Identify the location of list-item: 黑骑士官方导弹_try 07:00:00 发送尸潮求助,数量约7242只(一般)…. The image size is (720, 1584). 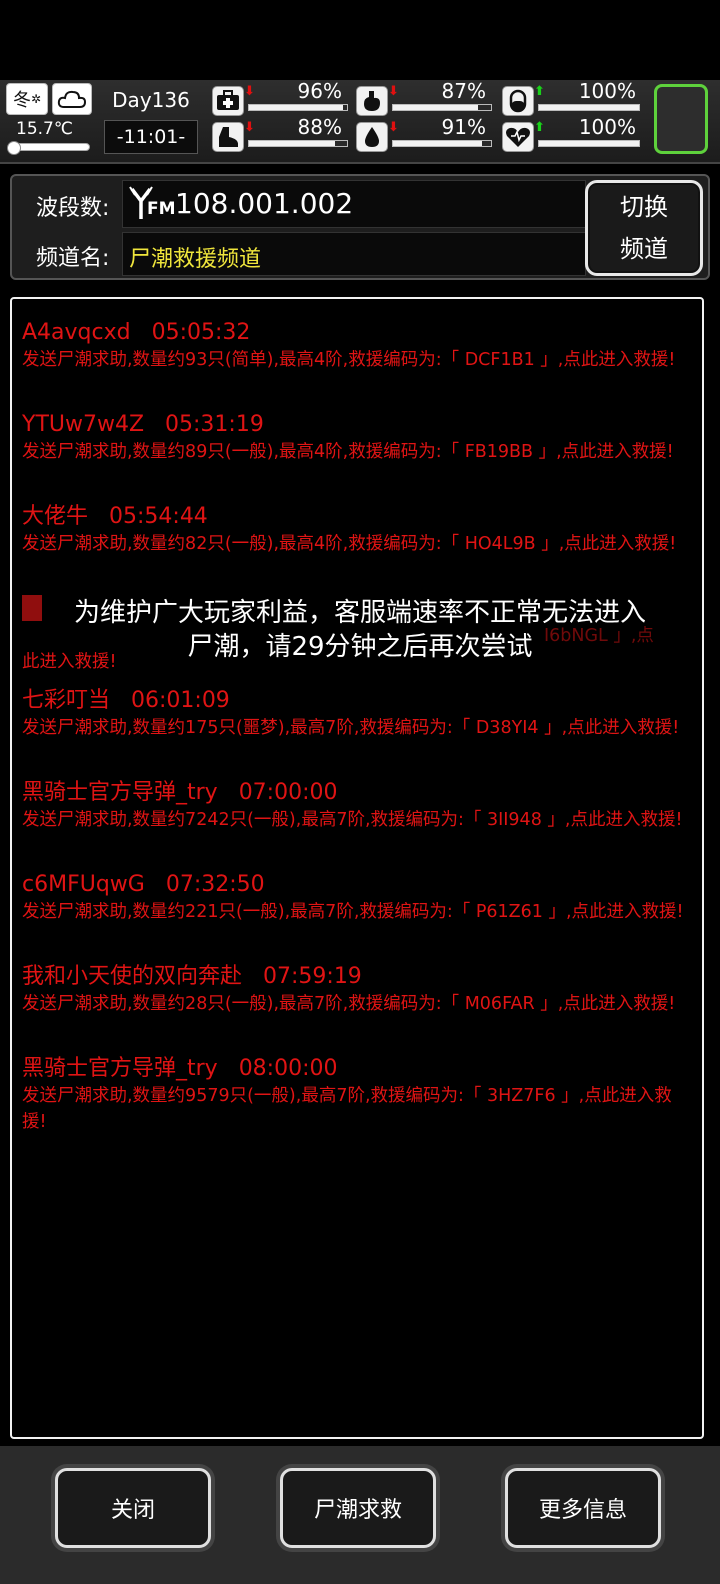
(357, 806).